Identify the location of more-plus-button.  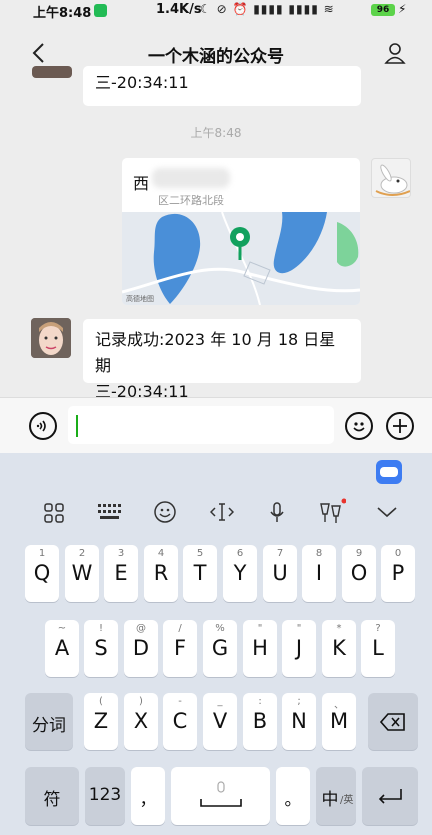
(400, 426).